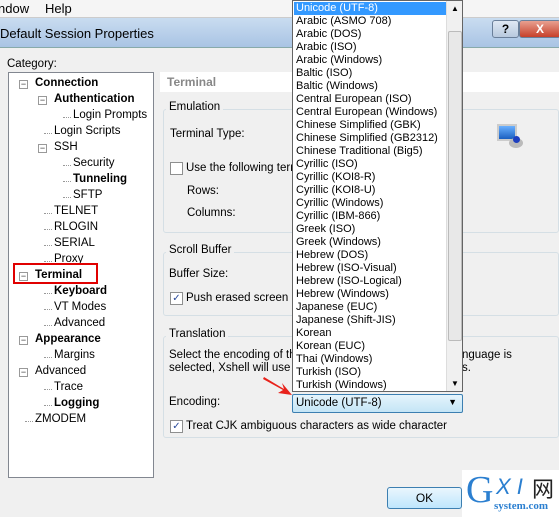 This screenshot has height=517, width=559. I want to click on translation-desc-2b: s., so click(466, 368).